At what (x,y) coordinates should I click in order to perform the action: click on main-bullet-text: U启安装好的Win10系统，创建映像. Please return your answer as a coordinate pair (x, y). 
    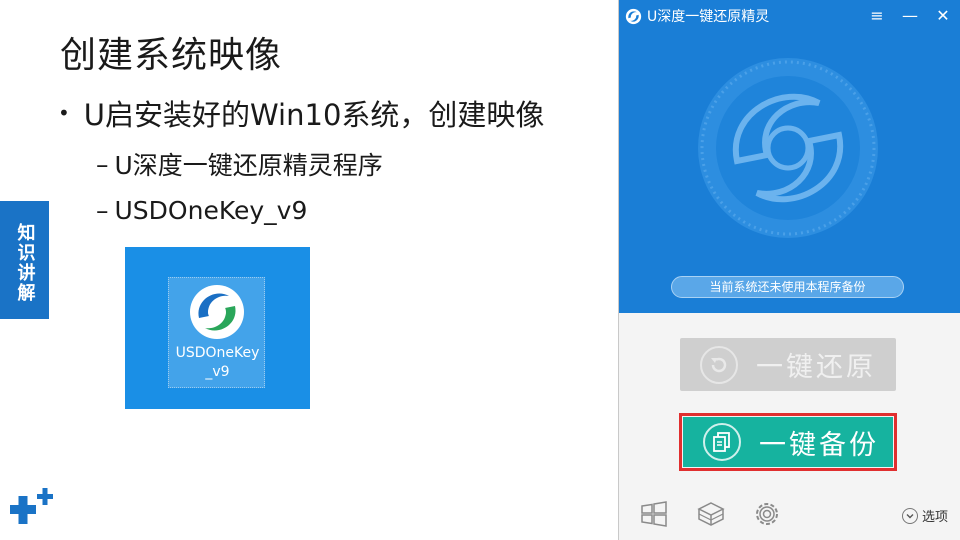
    Looking at the image, I should click on (314, 115).